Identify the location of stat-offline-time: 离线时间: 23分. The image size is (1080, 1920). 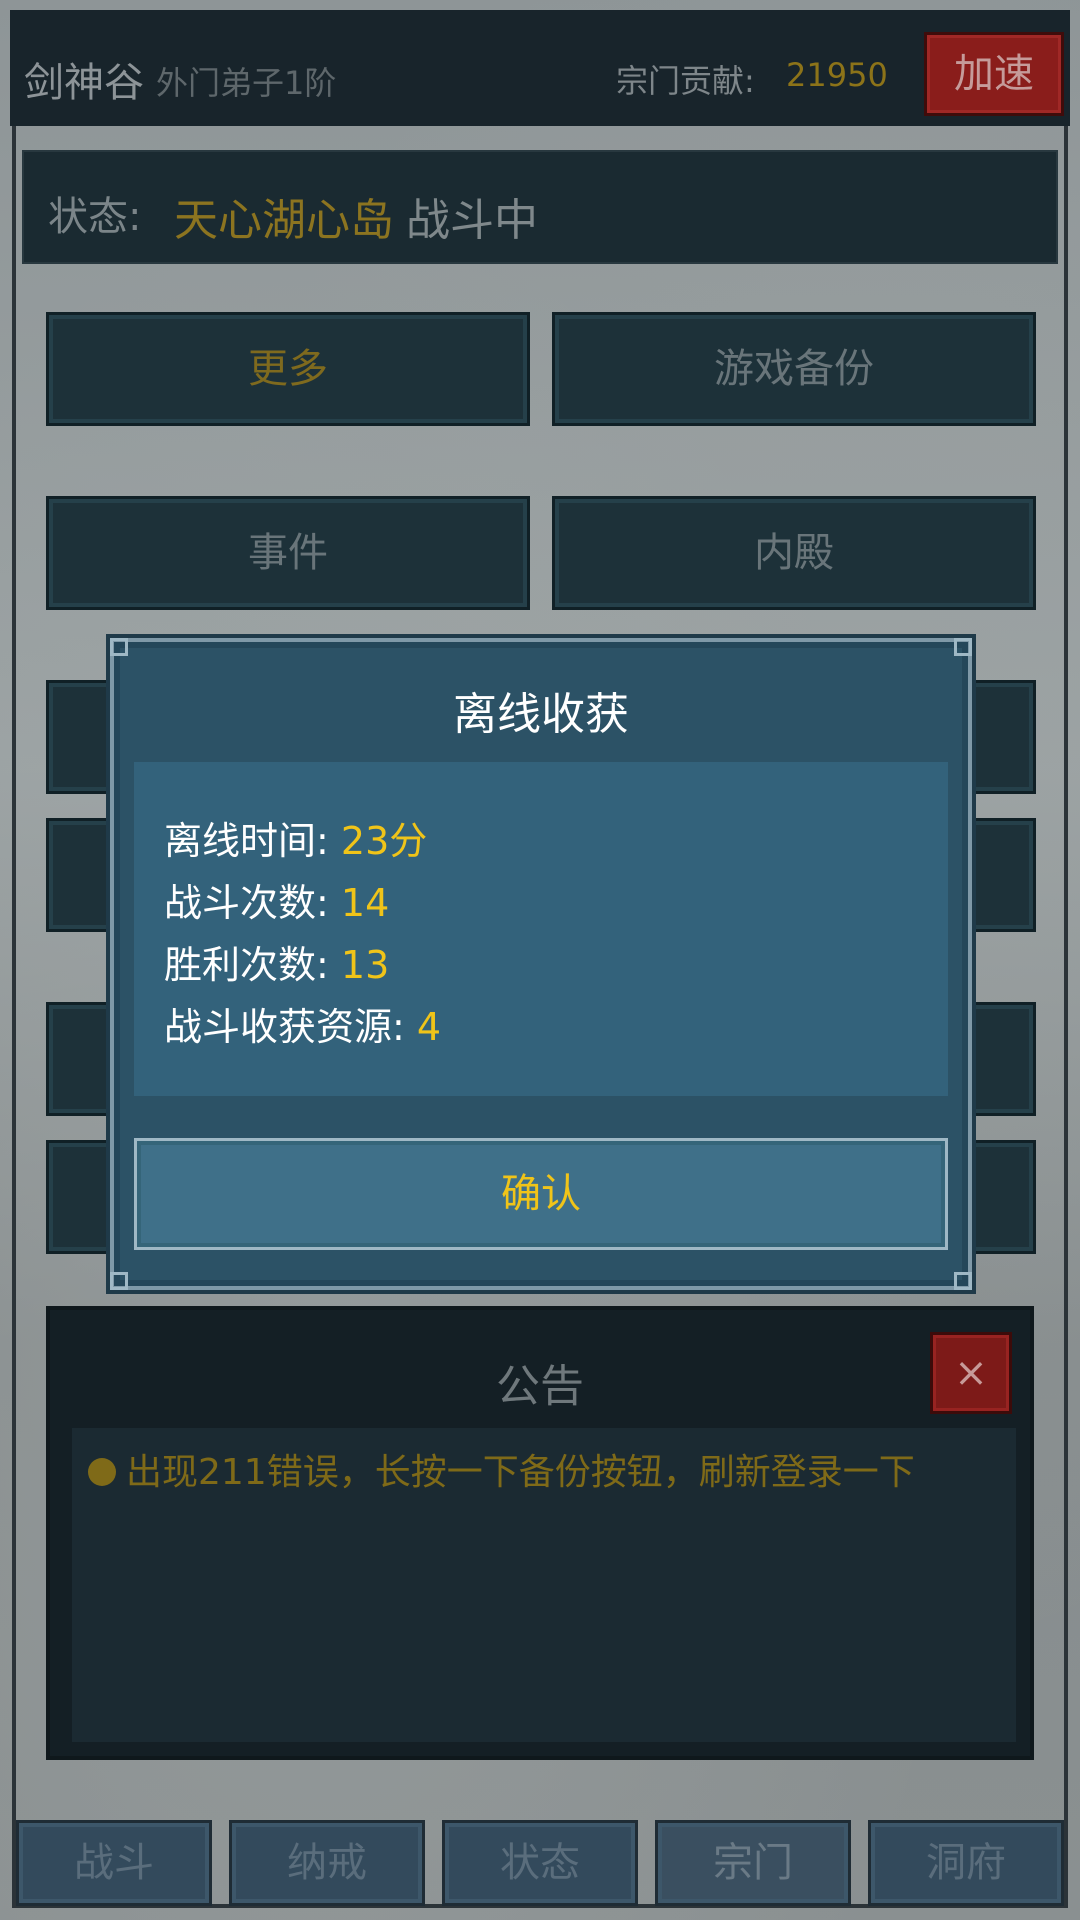
(295, 837).